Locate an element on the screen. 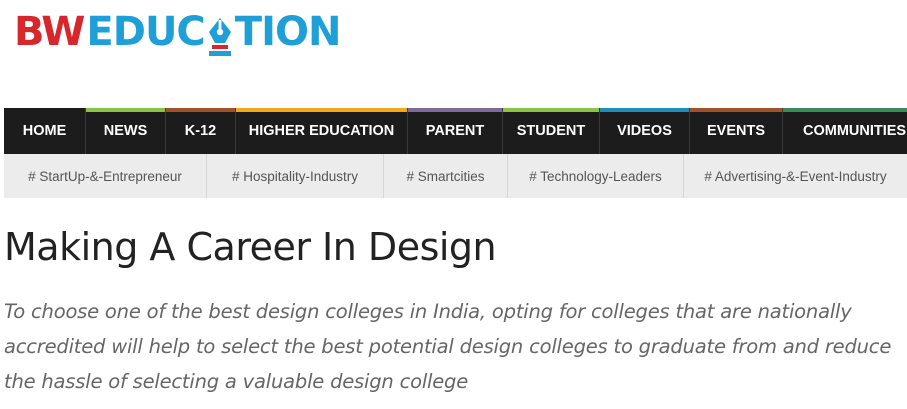 This screenshot has width=907, height=409. nav-item-label: HOME is located at coordinates (44, 131).